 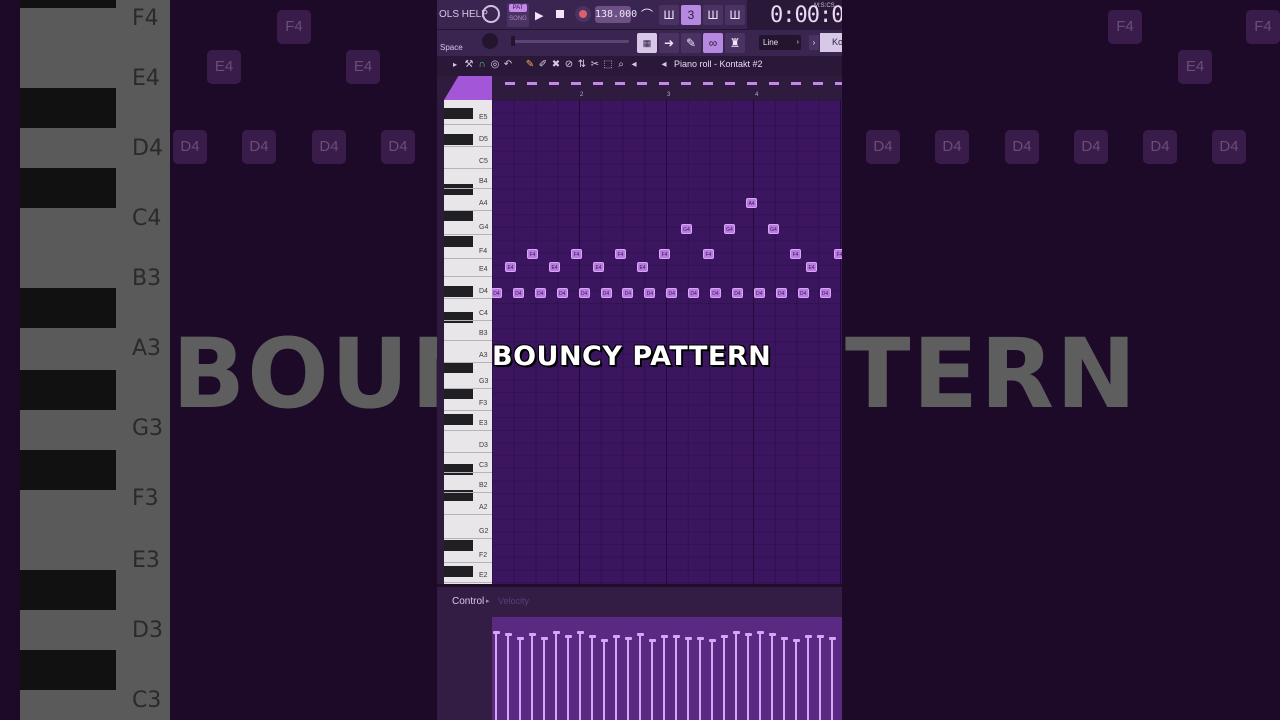 What do you see at coordinates (735, 43) in the screenshot?
I see `stamp-icon: ♜` at bounding box center [735, 43].